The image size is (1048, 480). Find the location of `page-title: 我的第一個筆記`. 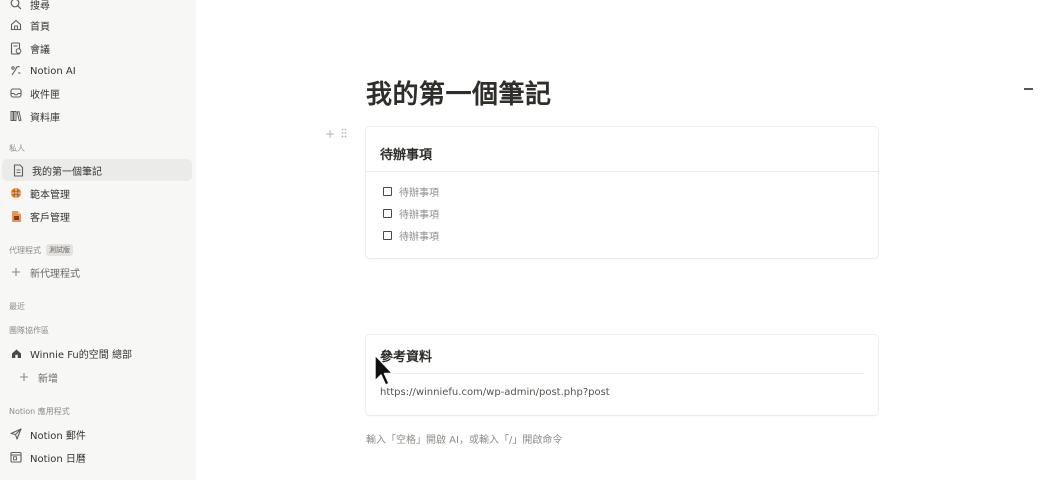

page-title: 我的第一個筆記 is located at coordinates (459, 92).